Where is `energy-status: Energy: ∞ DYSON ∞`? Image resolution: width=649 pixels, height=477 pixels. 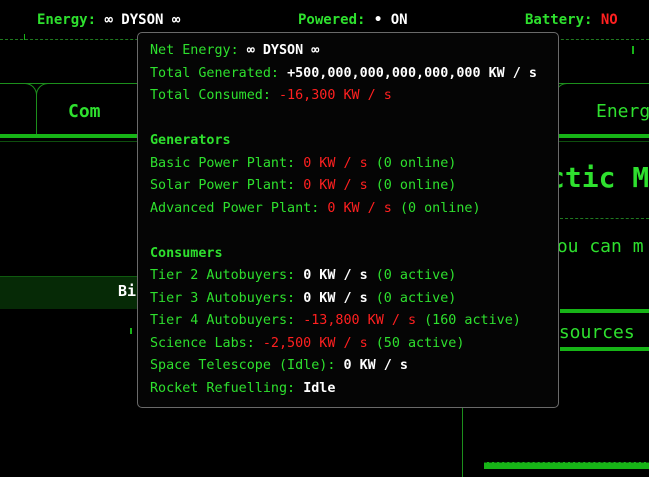
energy-status: Energy: ∞ DYSON ∞ is located at coordinates (108, 20).